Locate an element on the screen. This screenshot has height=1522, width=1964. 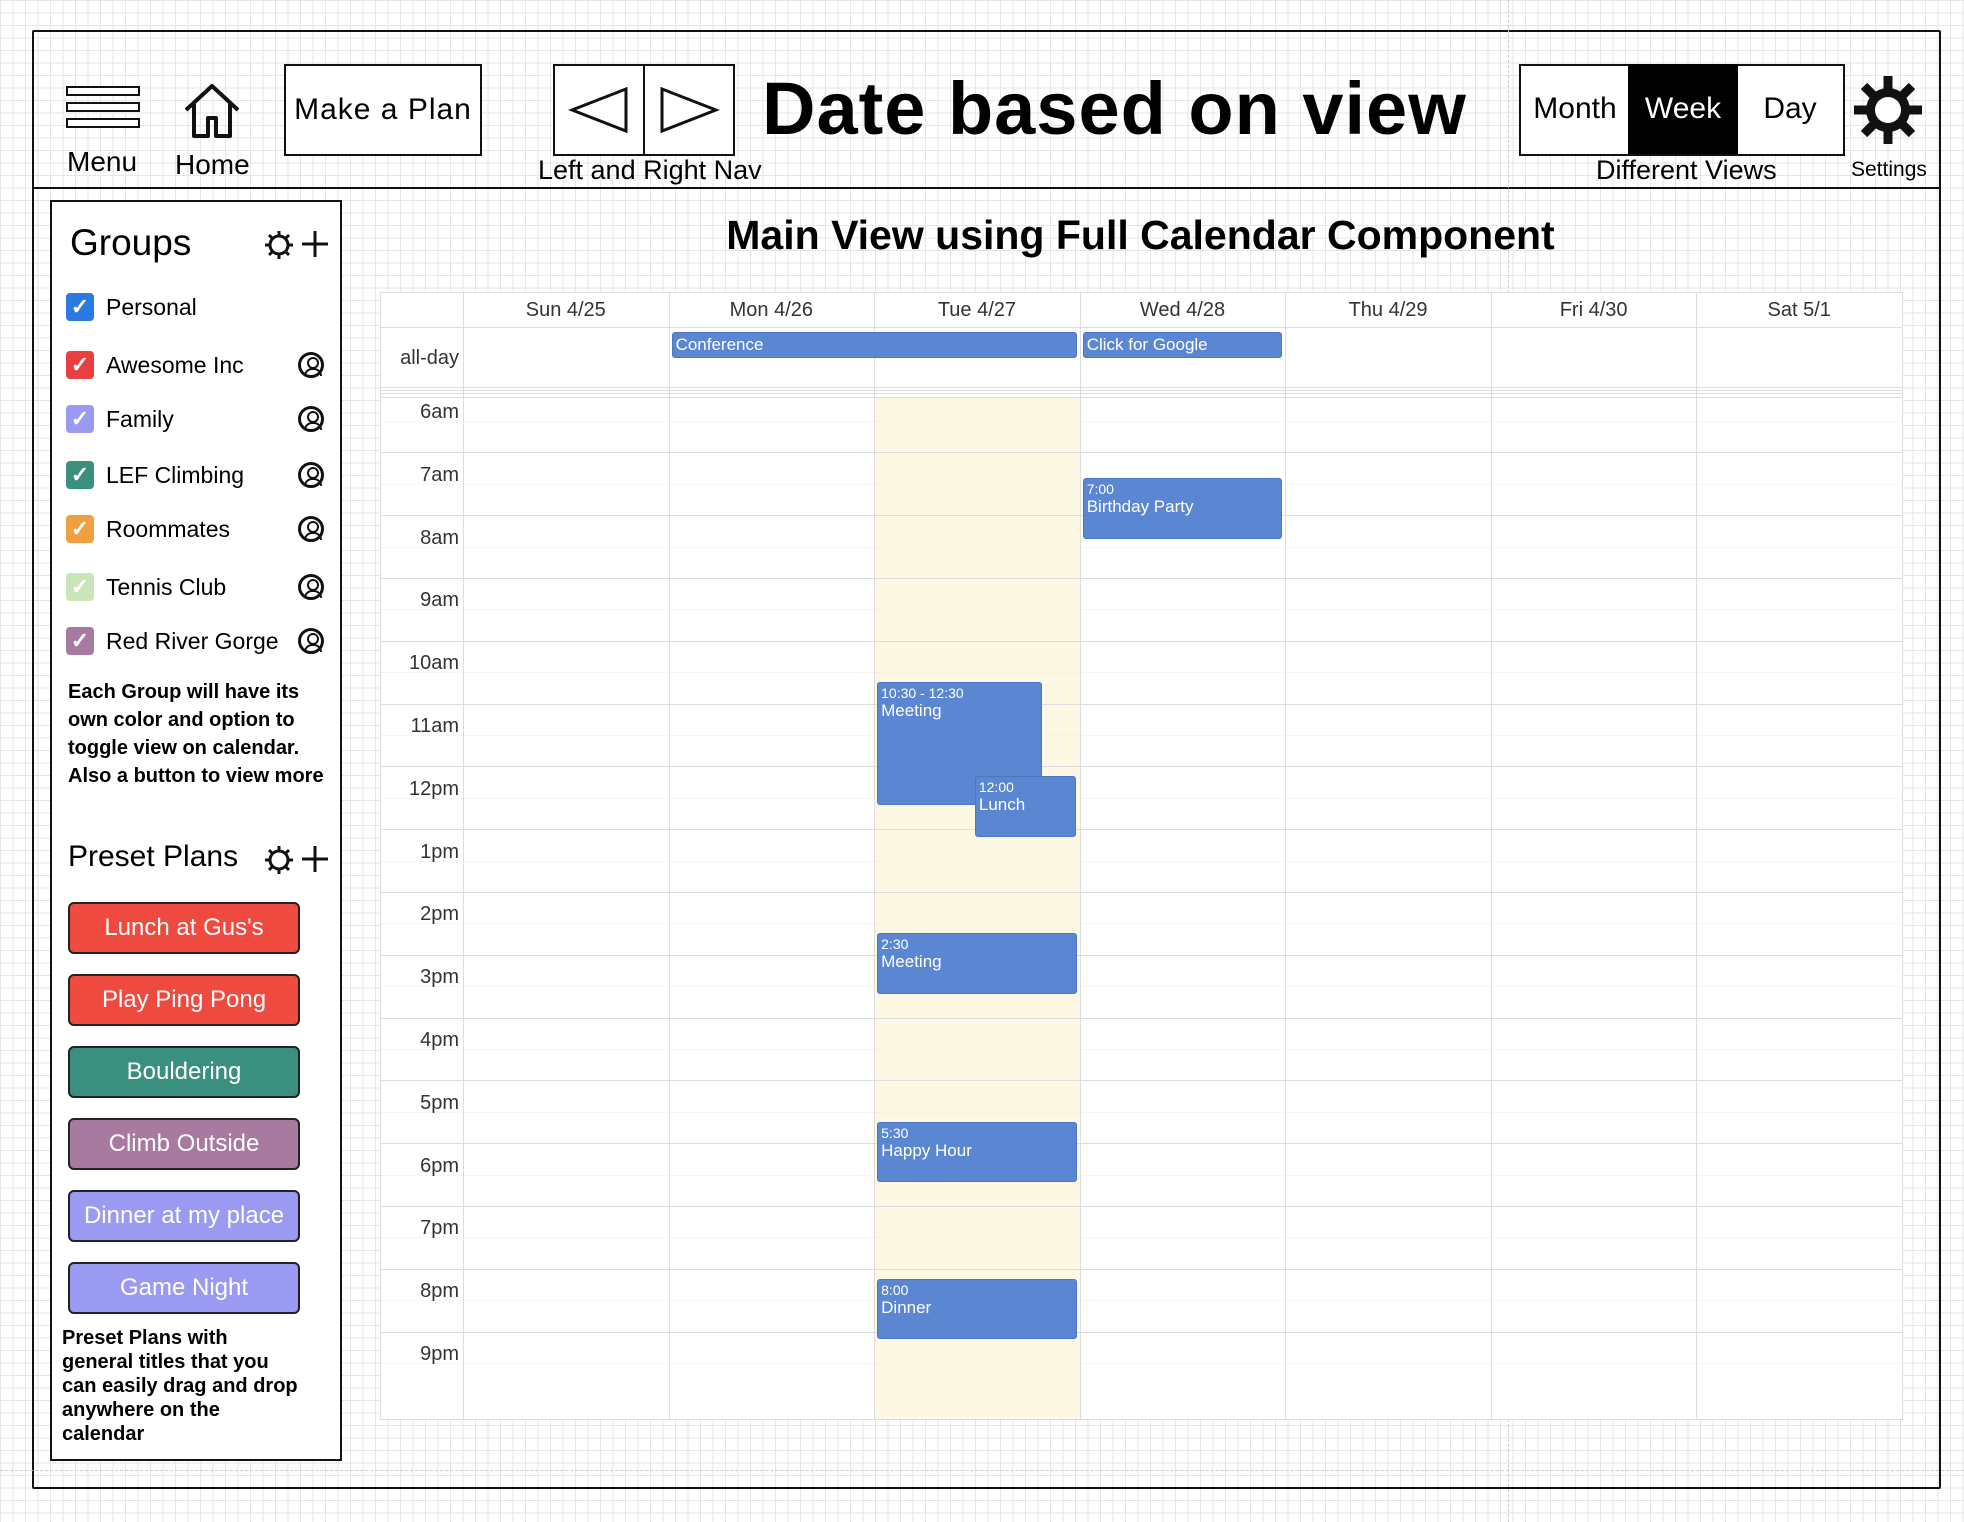
preset-plan-button: Game Night is located at coordinates (184, 1288).